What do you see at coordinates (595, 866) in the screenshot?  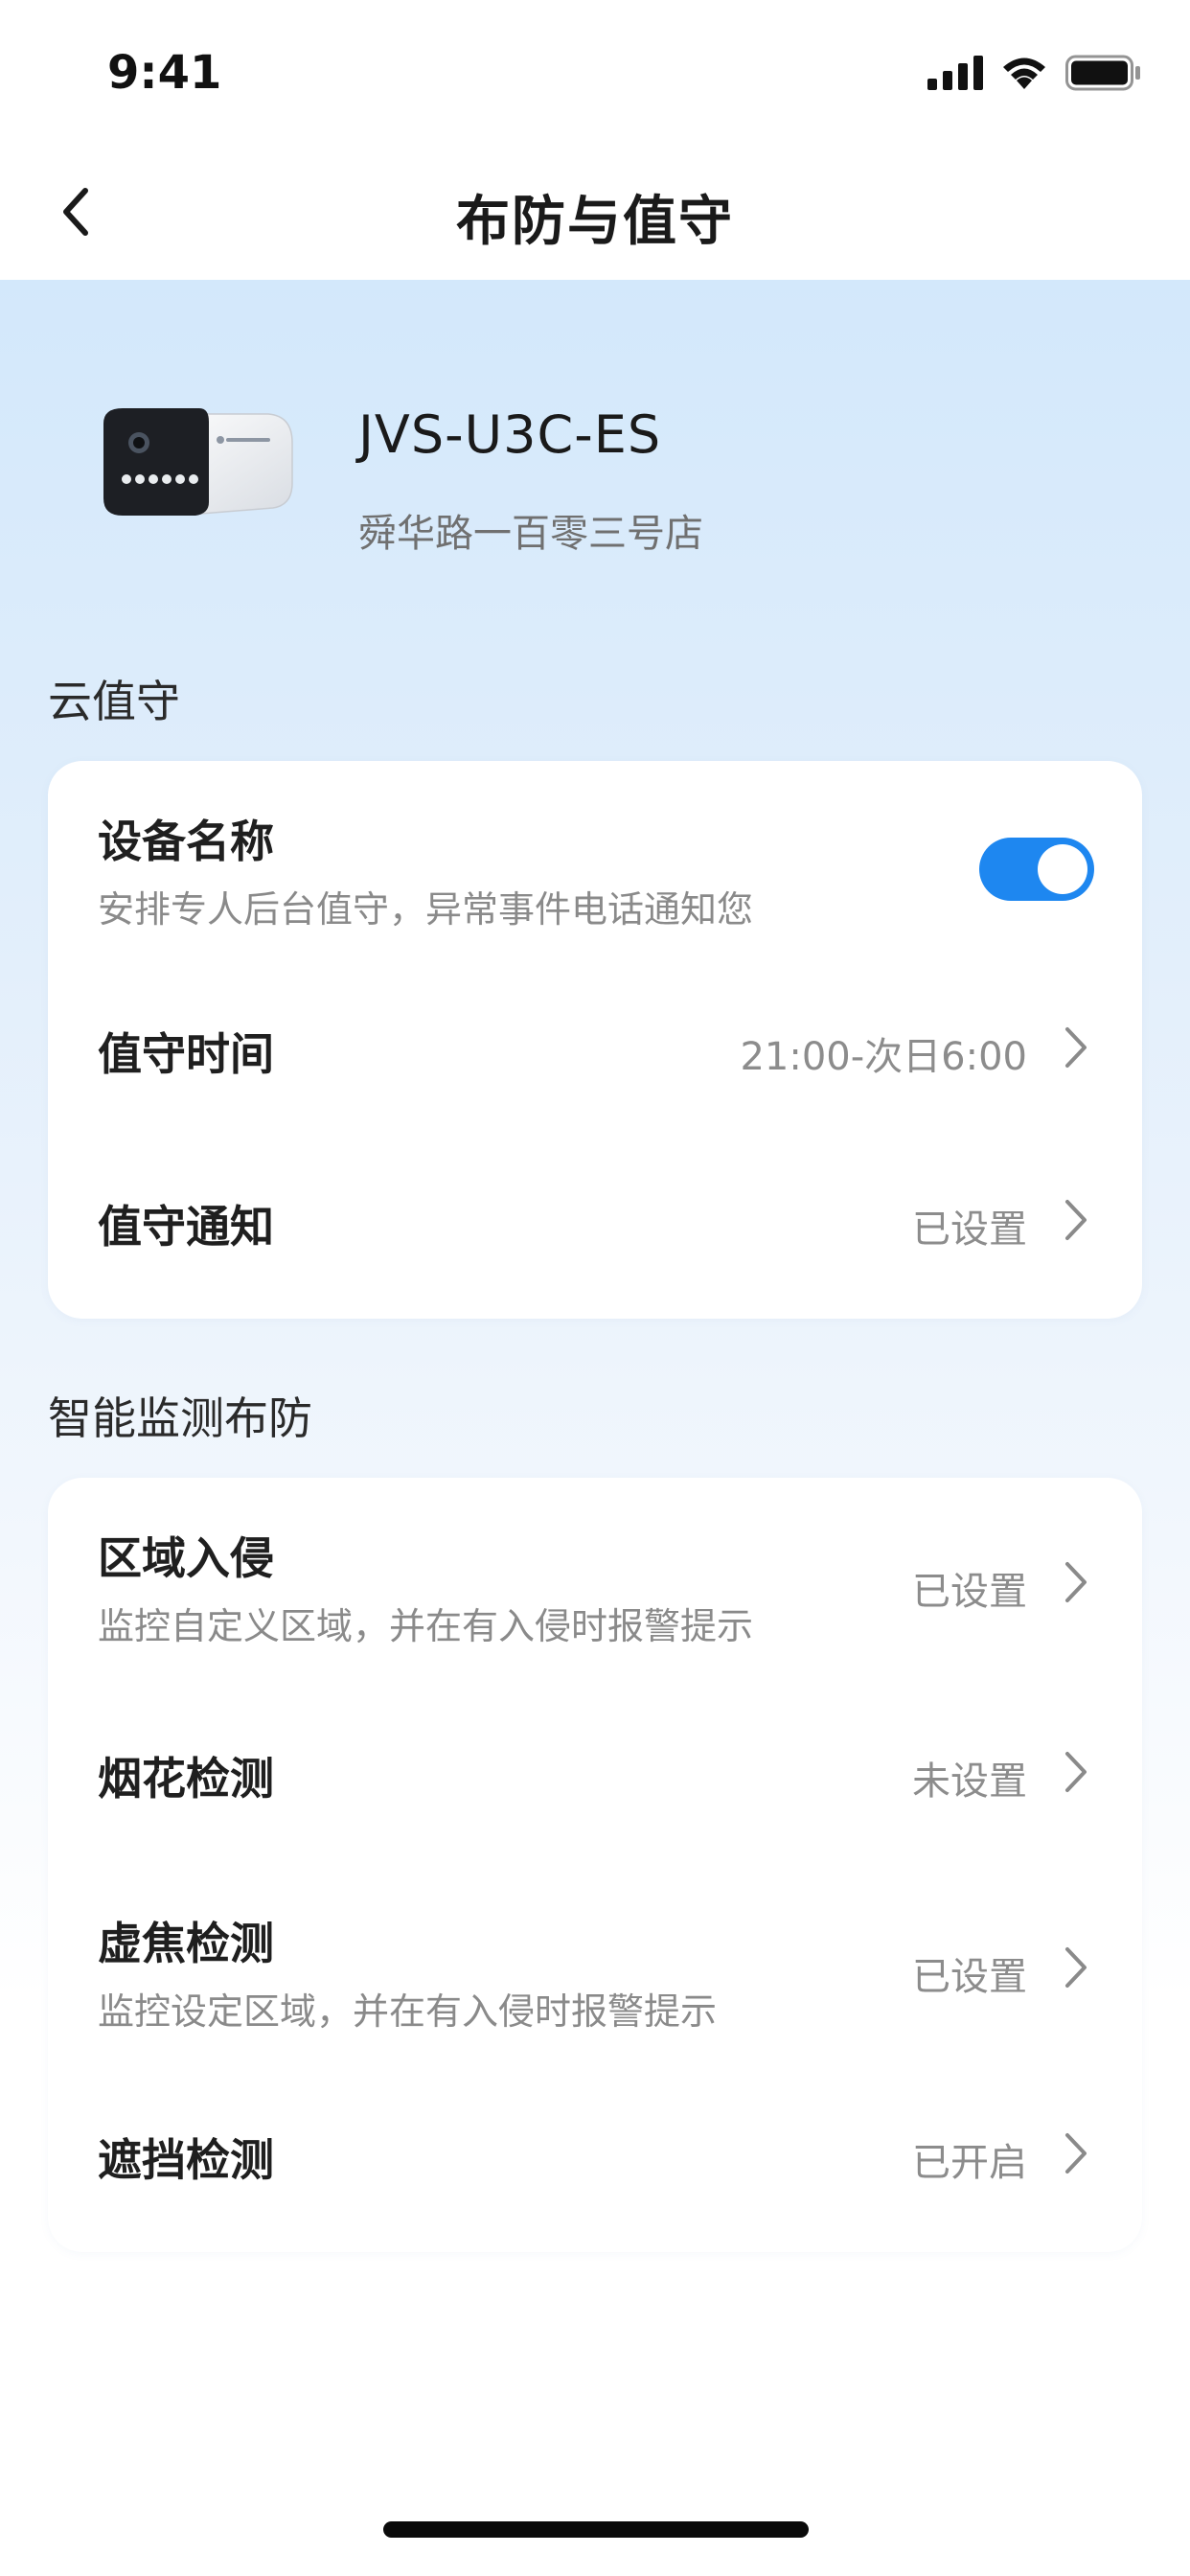 I see `cloud-guard-toggle-row: 设备名称 安排专人后台值守，异常事件电话通知您` at bounding box center [595, 866].